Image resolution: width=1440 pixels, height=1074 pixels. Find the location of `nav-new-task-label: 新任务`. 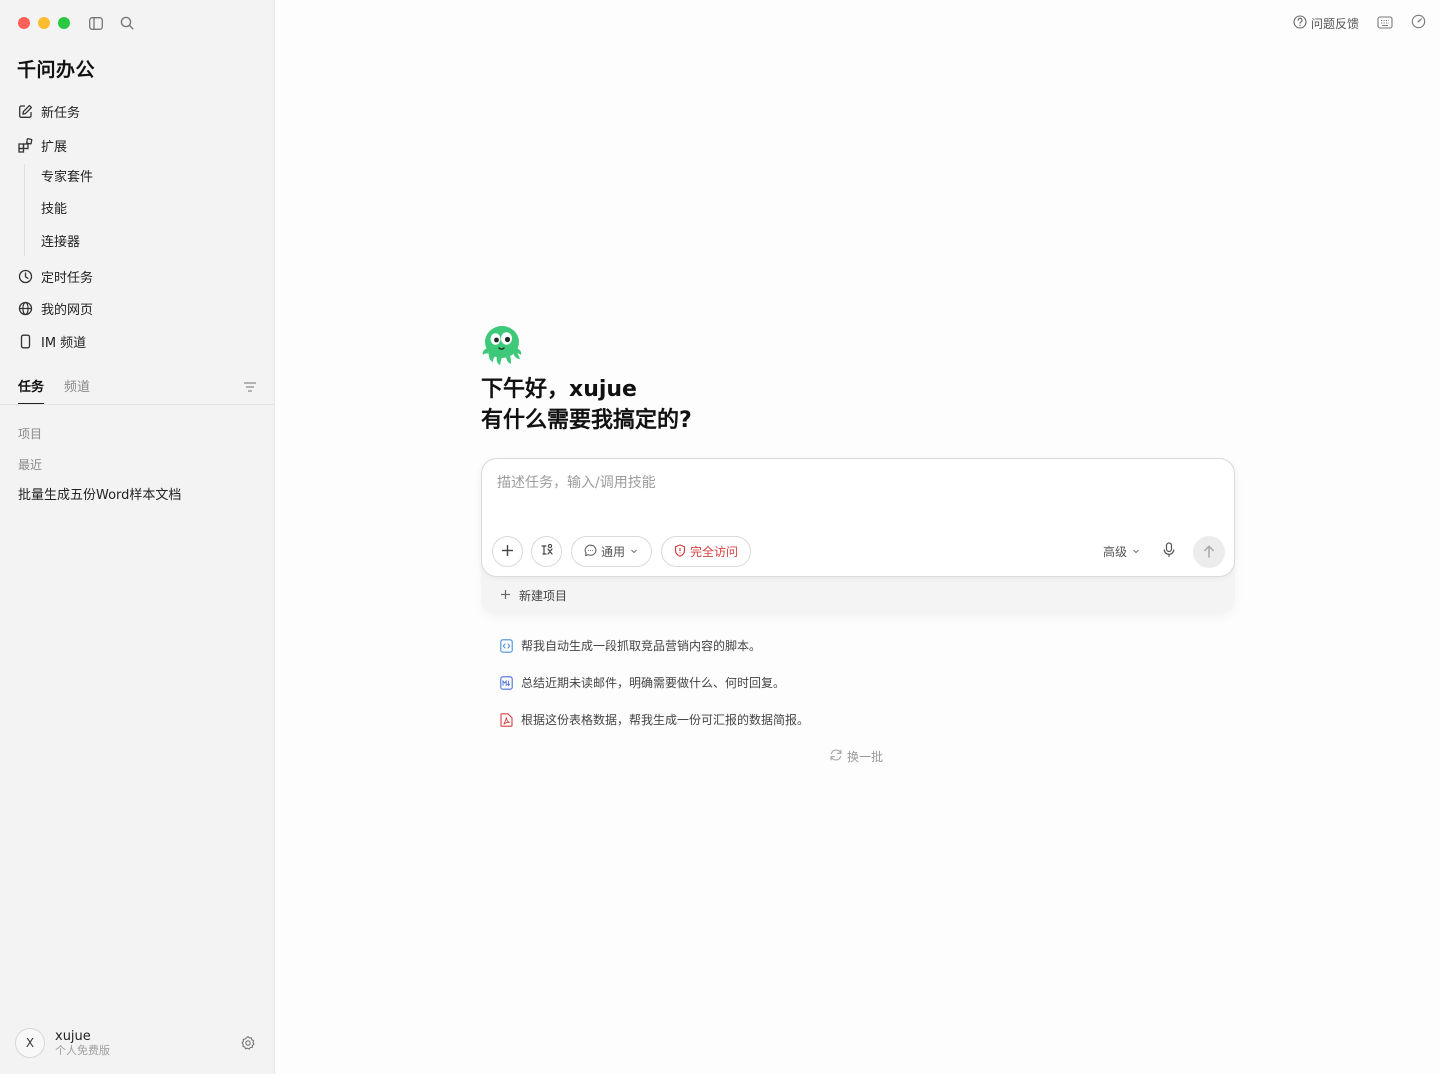

nav-new-task-label: 新任务 is located at coordinates (61, 113).